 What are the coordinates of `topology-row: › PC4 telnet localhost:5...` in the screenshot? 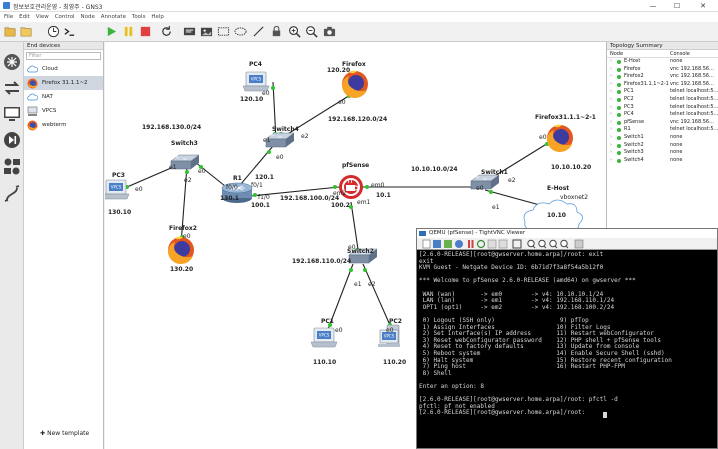 It's located at (662, 115).